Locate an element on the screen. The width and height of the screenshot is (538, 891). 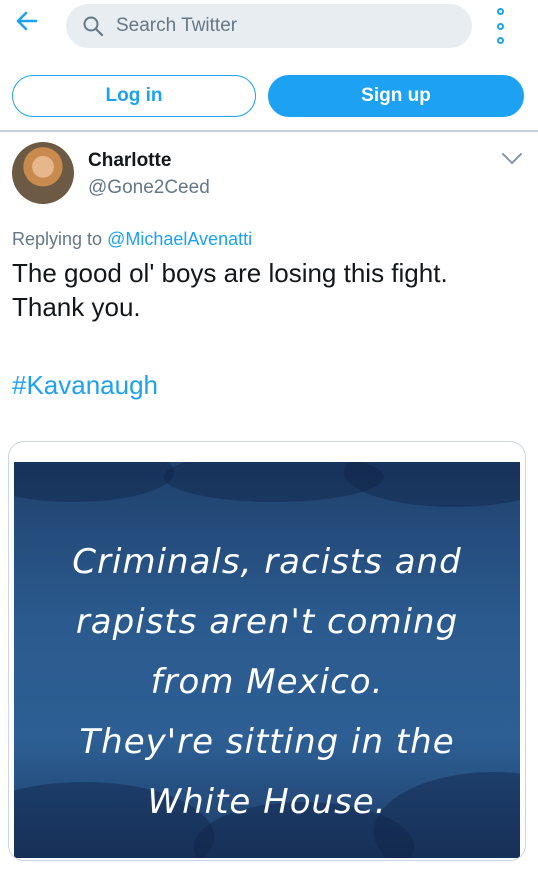
login-button: Log in is located at coordinates (134, 96).